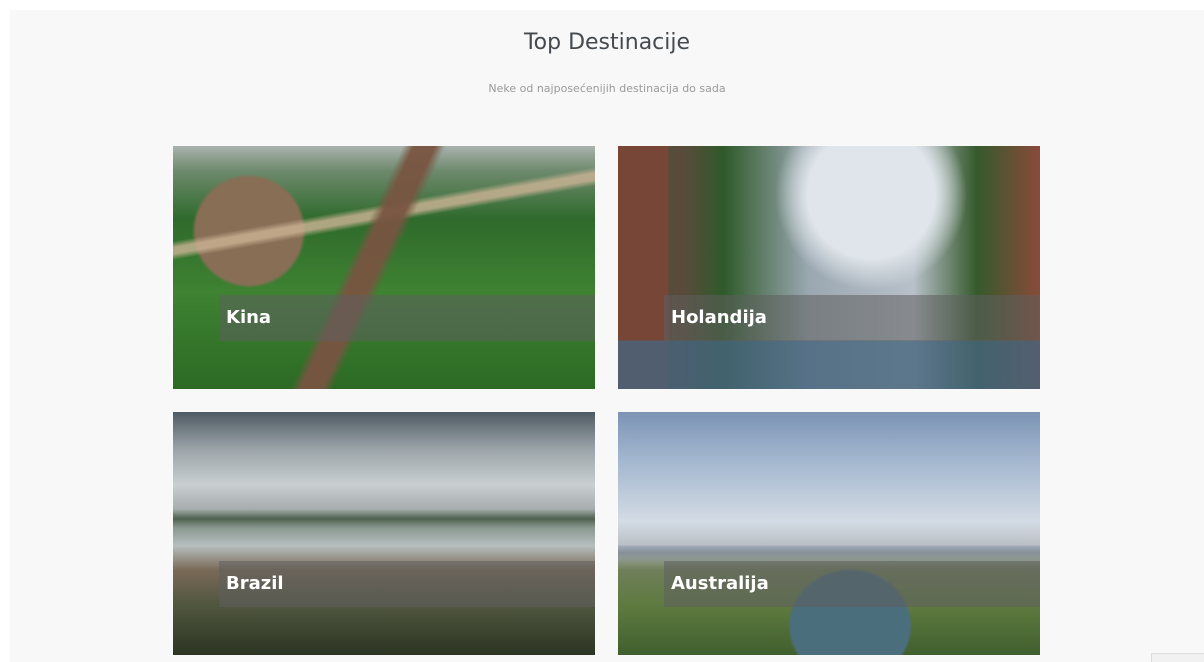  I want to click on destination-label: Kina, so click(407, 318).